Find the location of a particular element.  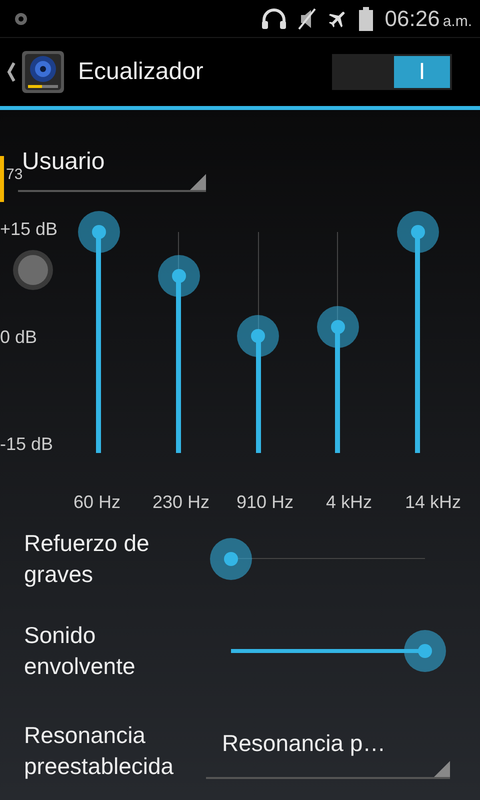

band-label: 910 Hz is located at coordinates (265, 502).